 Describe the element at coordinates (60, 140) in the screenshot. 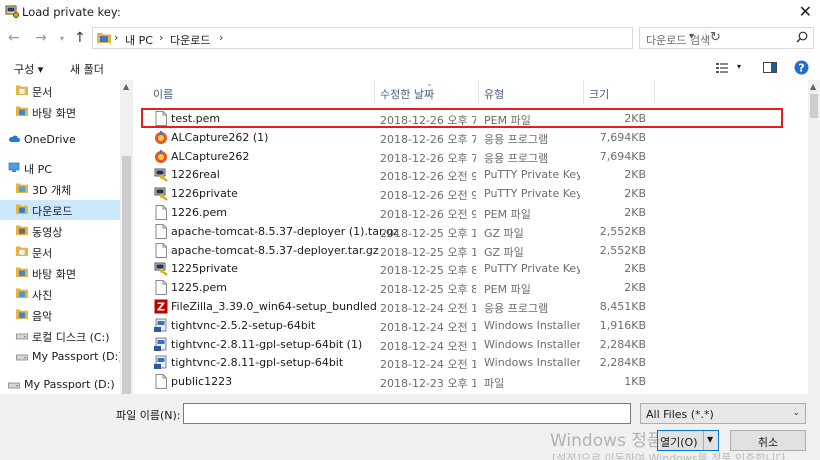

I see `nav-item: OneDrive` at that location.